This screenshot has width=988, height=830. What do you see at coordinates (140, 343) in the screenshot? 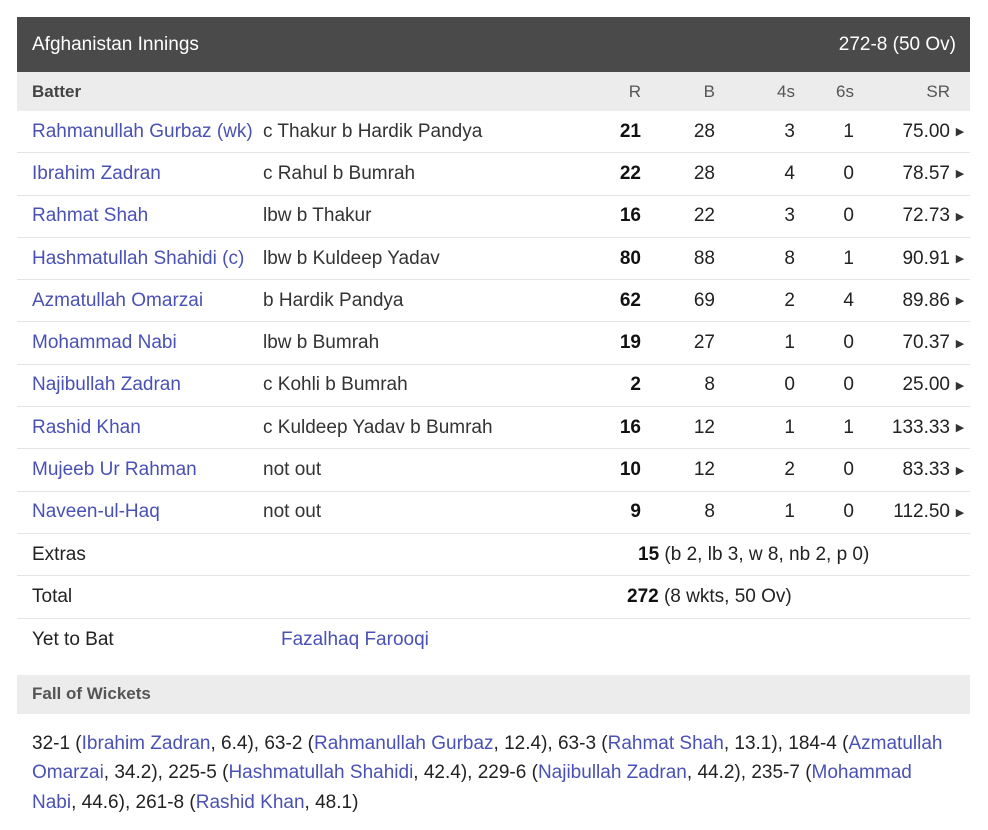
I see `batter-name-link: Mohammad Nabi` at bounding box center [140, 343].